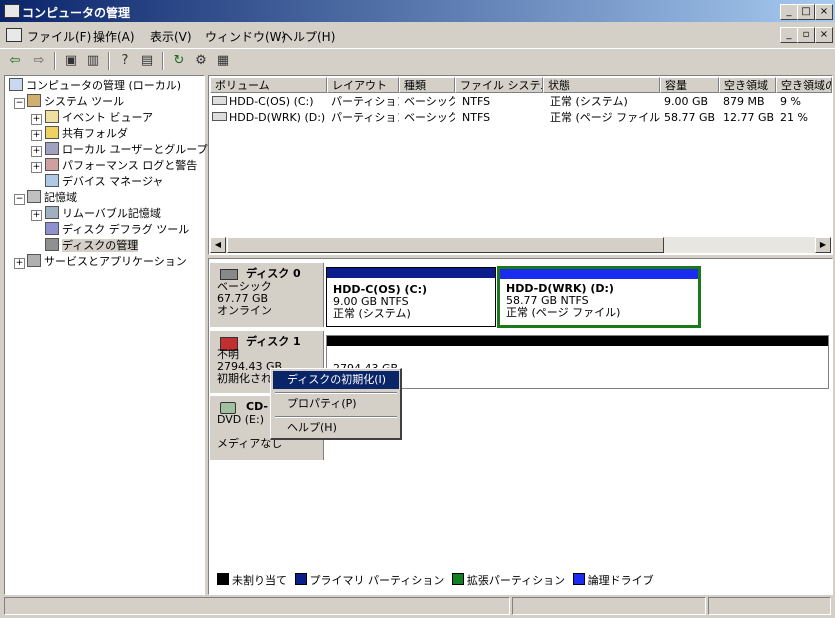 Image resolution: width=835 pixels, height=618 pixels. Describe the element at coordinates (268, 85) in the screenshot. I see `column-header-volume: ボリューム` at that location.